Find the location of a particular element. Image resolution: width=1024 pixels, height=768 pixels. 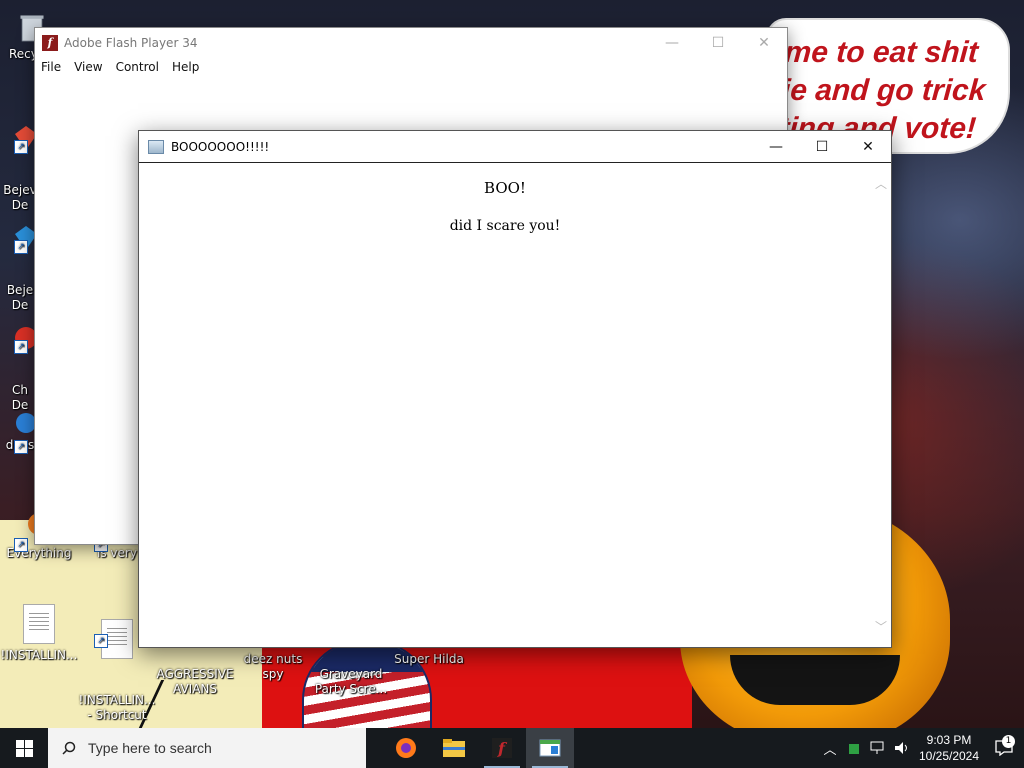

flash-player-icon: f is located at coordinates (502, 748).